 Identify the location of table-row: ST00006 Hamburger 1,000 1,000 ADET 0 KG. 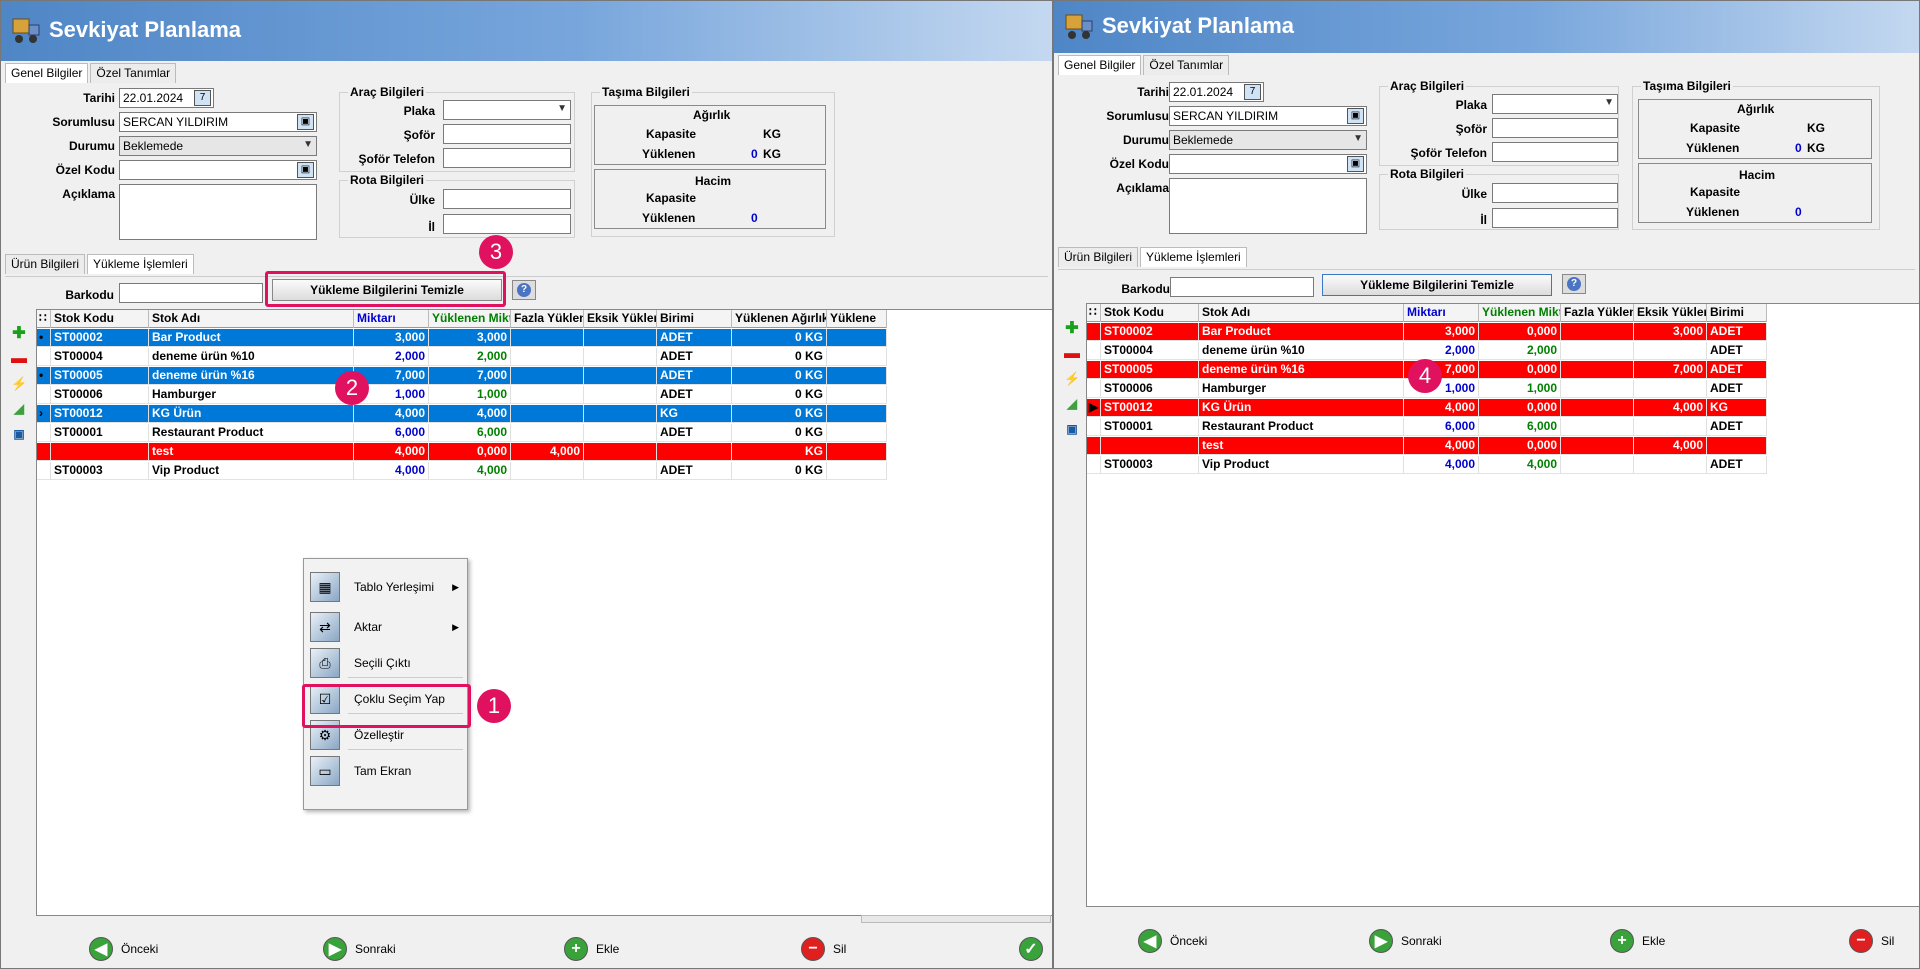
(462, 395).